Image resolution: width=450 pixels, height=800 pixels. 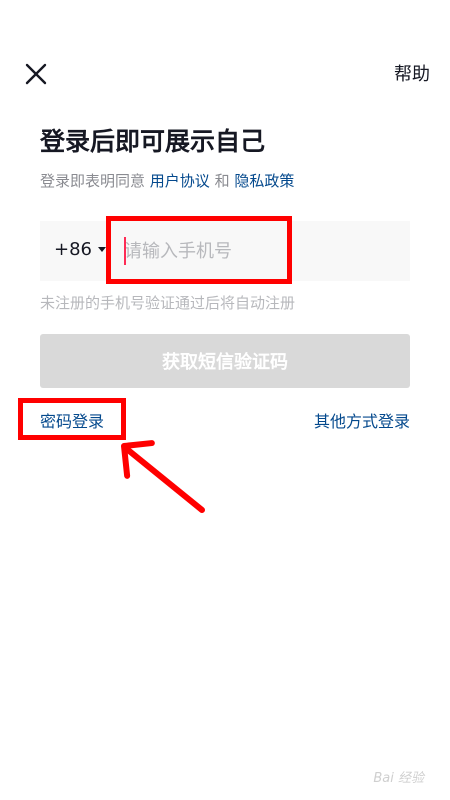 What do you see at coordinates (398, 778) in the screenshot?
I see `baidu-watermark-logo: Bai 经验` at bounding box center [398, 778].